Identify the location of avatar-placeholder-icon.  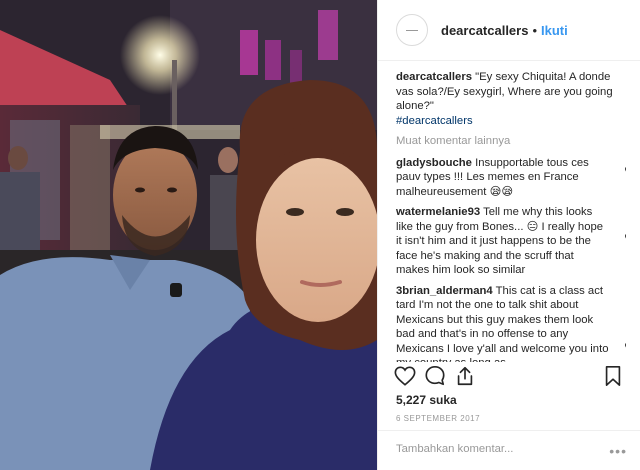
(412, 30).